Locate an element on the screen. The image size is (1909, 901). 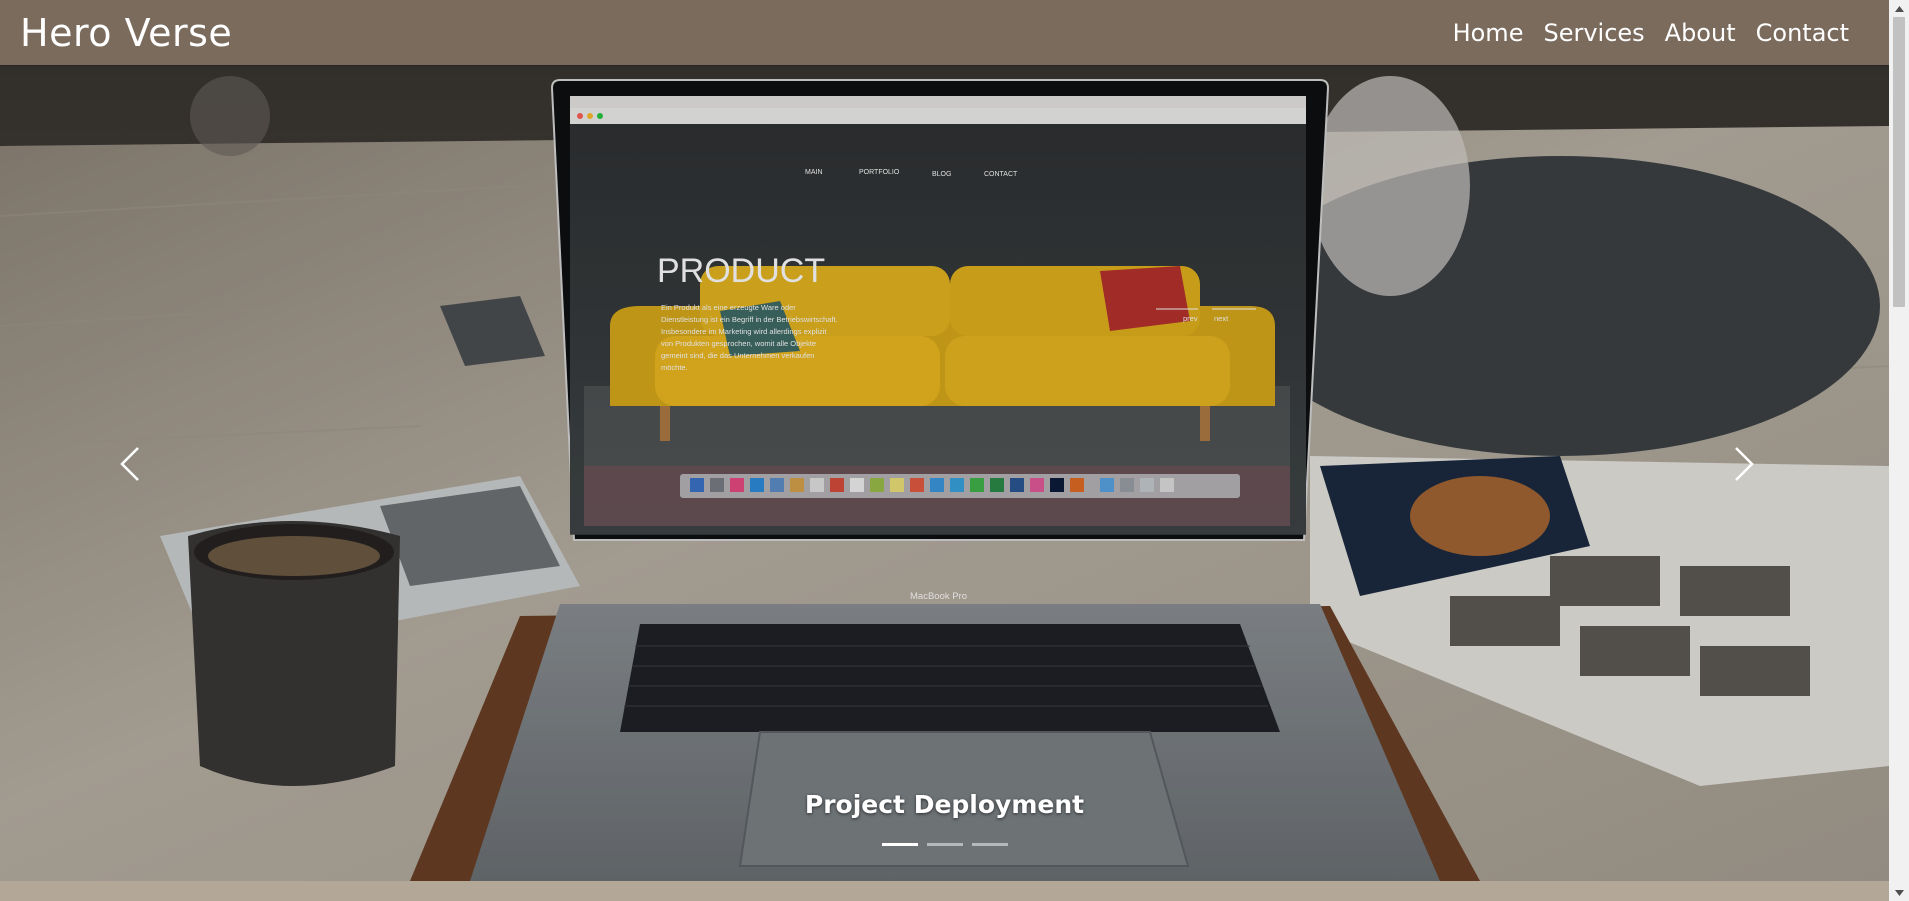
nav-services-link: Services is located at coordinates (1593, 33).